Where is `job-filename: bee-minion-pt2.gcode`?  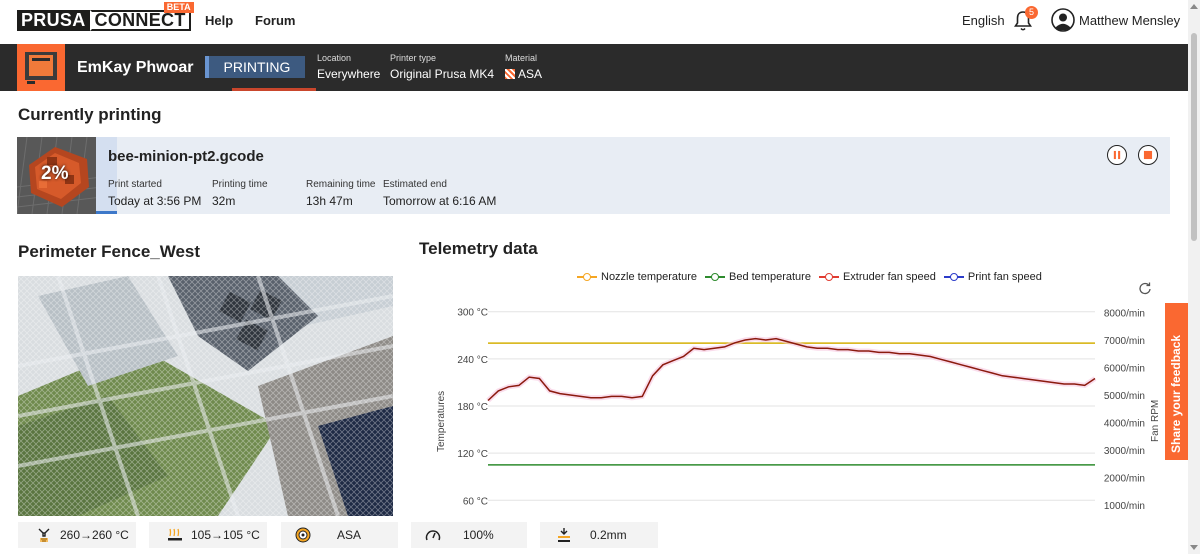
job-filename: bee-minion-pt2.gcode is located at coordinates (186, 156).